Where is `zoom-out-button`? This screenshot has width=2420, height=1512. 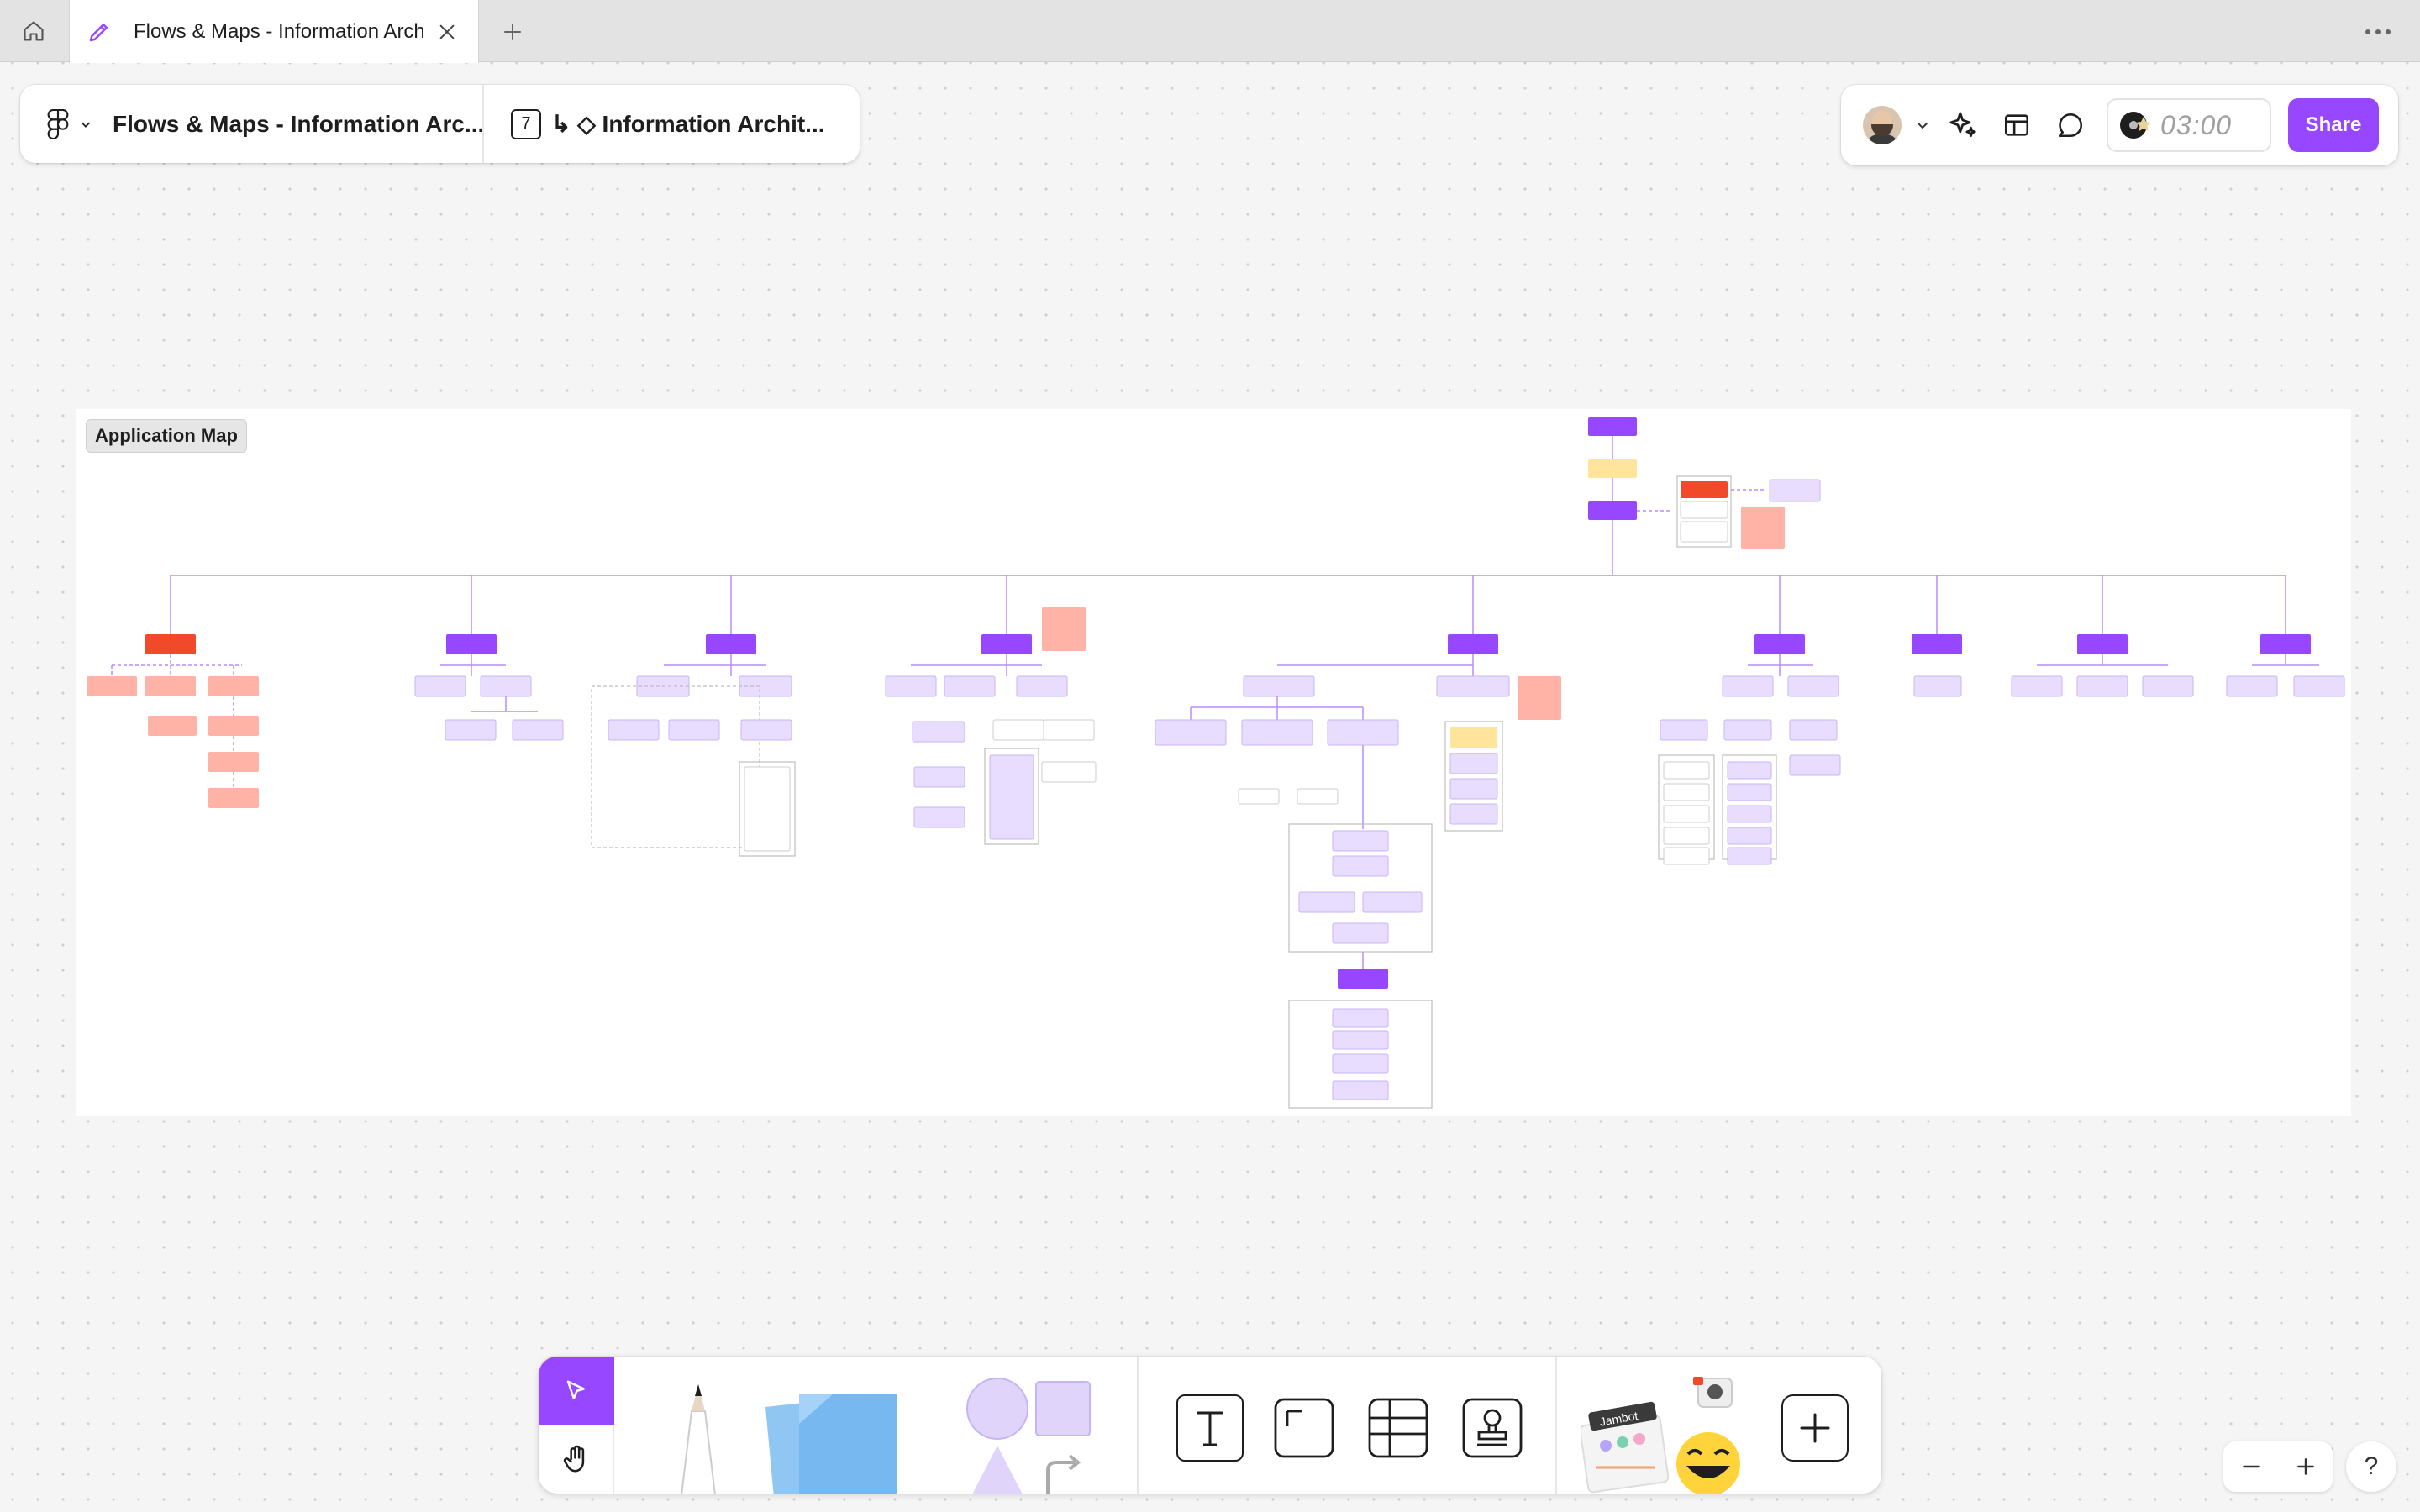 zoom-out-button is located at coordinates (2251, 1467).